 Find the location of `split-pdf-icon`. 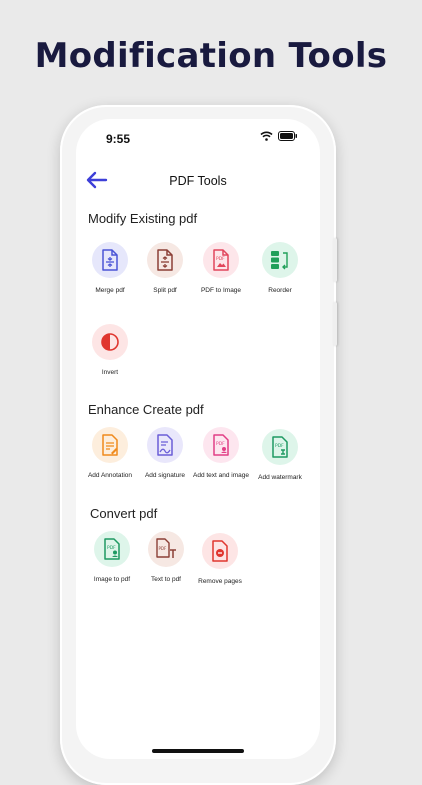

split-pdf-icon is located at coordinates (165, 260).